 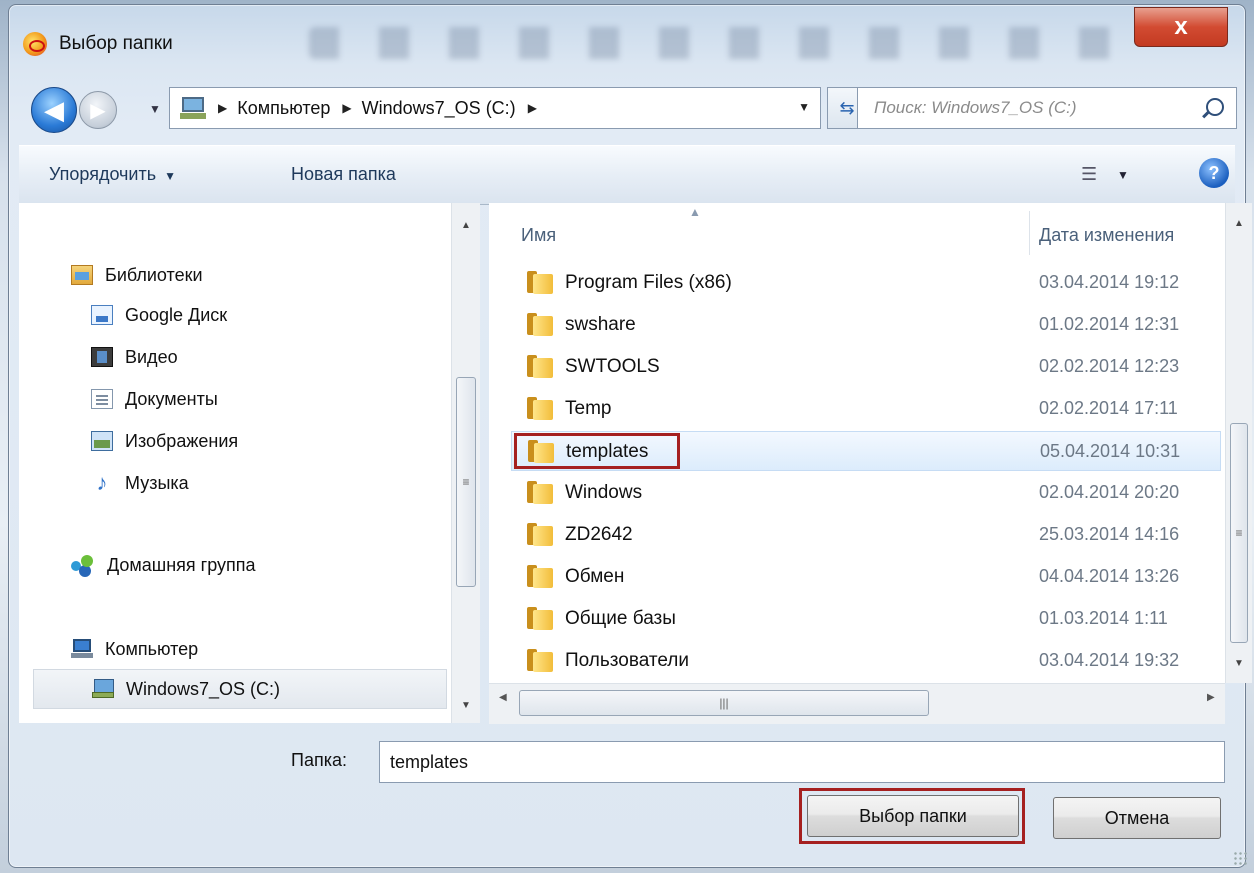 What do you see at coordinates (627, 660) in the screenshot?
I see `folder-name: Пользователи` at bounding box center [627, 660].